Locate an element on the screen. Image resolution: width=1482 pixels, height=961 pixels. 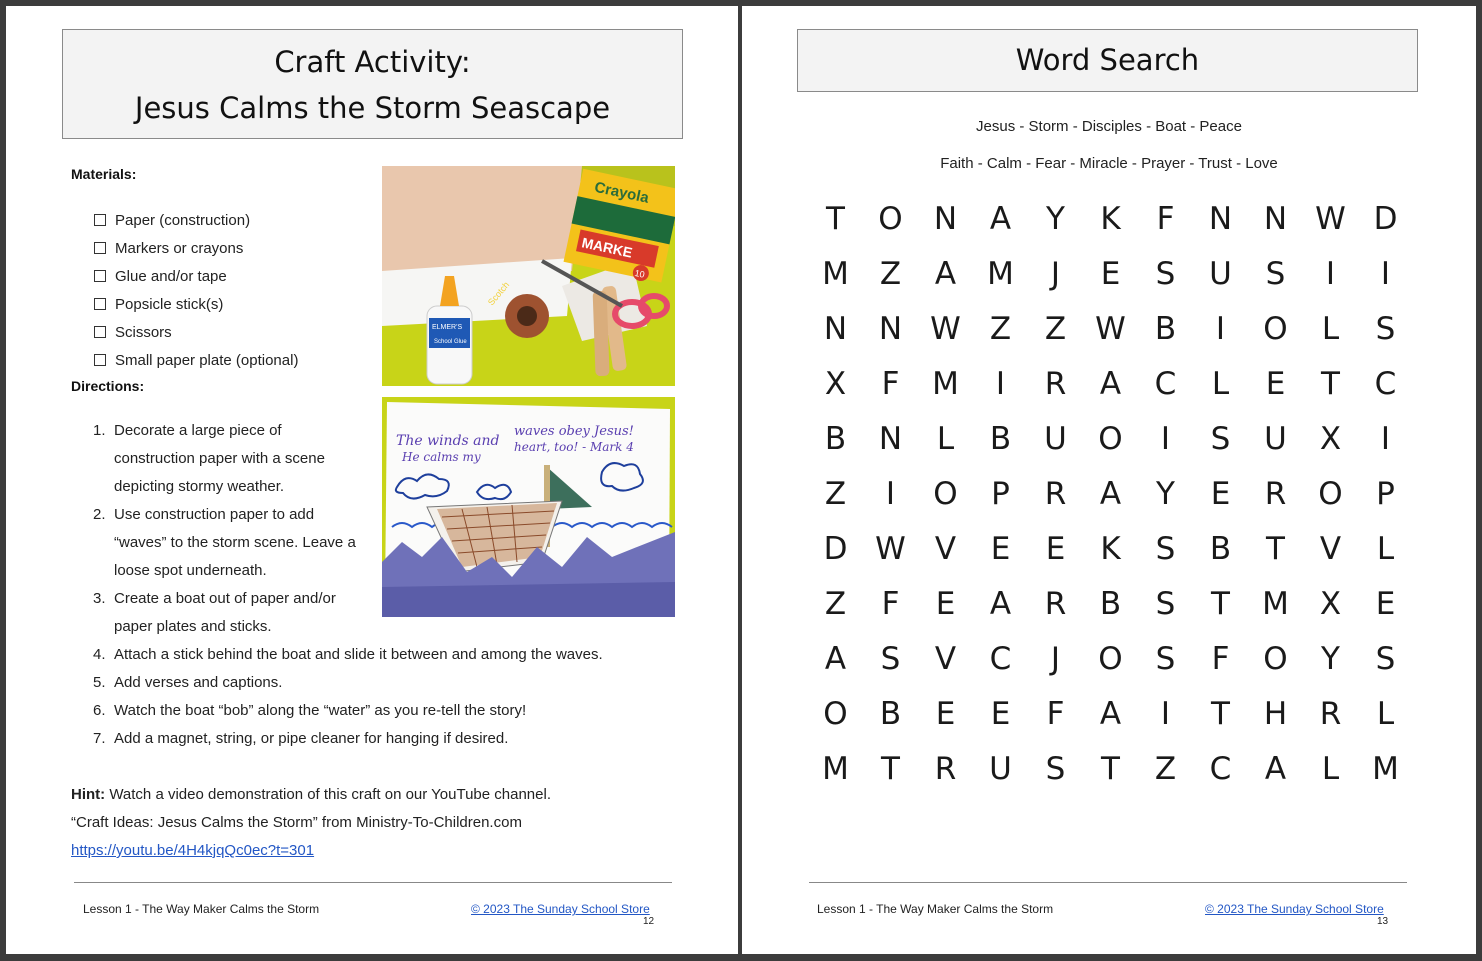
grid-letter: D is located at coordinates (835, 549).